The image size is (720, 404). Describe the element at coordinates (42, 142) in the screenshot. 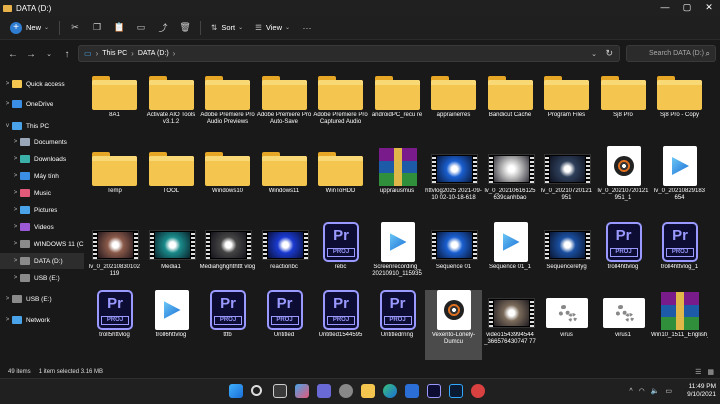

I see `sidebar-item: > Documents` at that location.